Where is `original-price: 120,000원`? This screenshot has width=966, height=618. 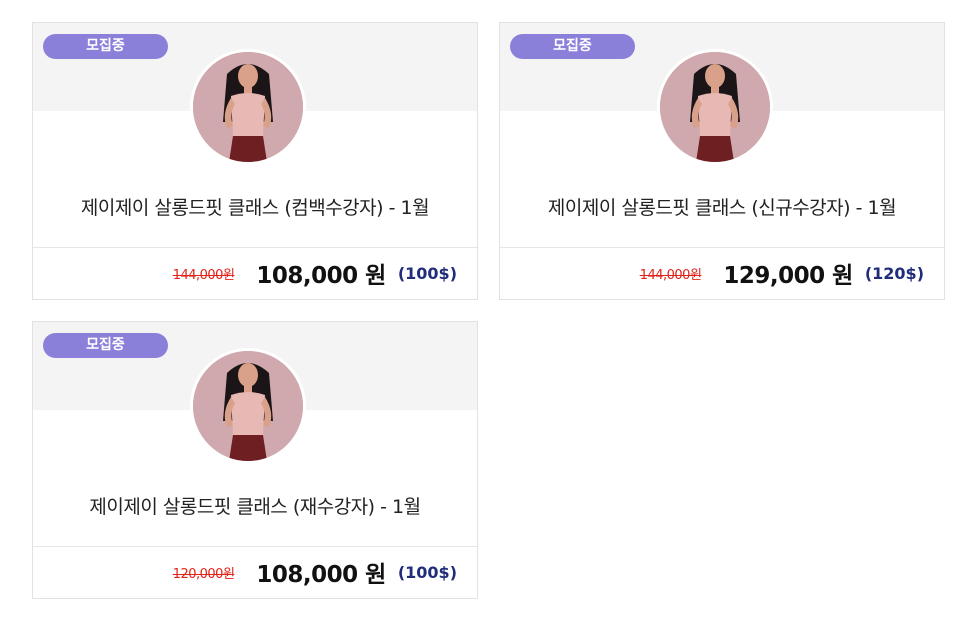 original-price: 120,000원 is located at coordinates (203, 574).